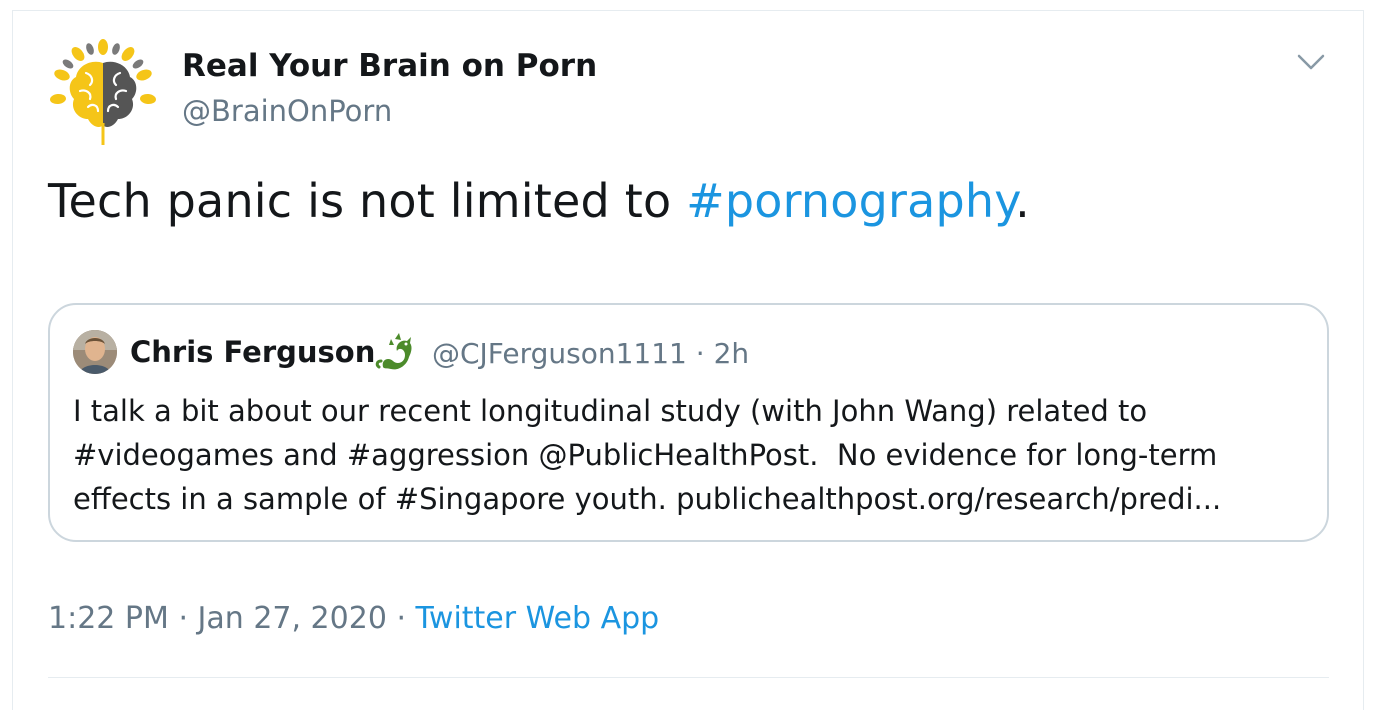 The height and width of the screenshot is (710, 1379). Describe the element at coordinates (389, 66) in the screenshot. I see `author-display-name: Real Your Brain on Porn` at that location.